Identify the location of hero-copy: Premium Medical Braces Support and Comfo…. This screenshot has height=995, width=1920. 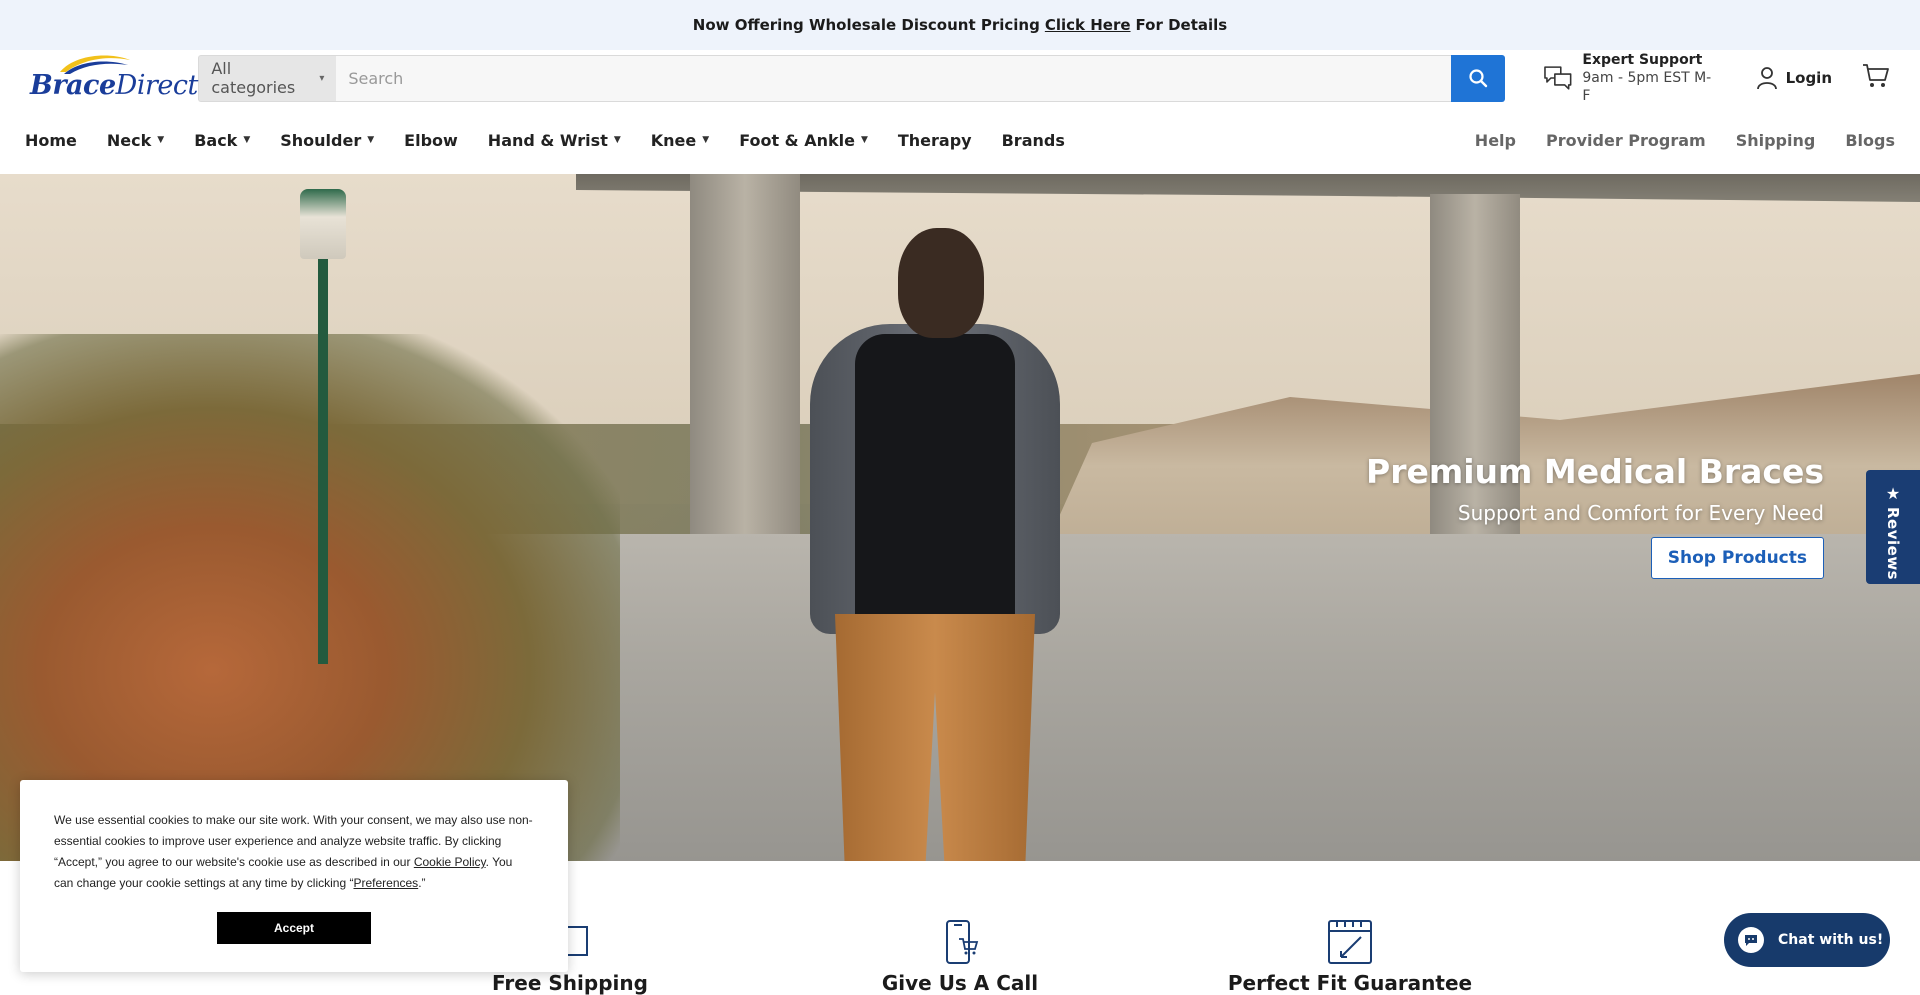
(1595, 515).